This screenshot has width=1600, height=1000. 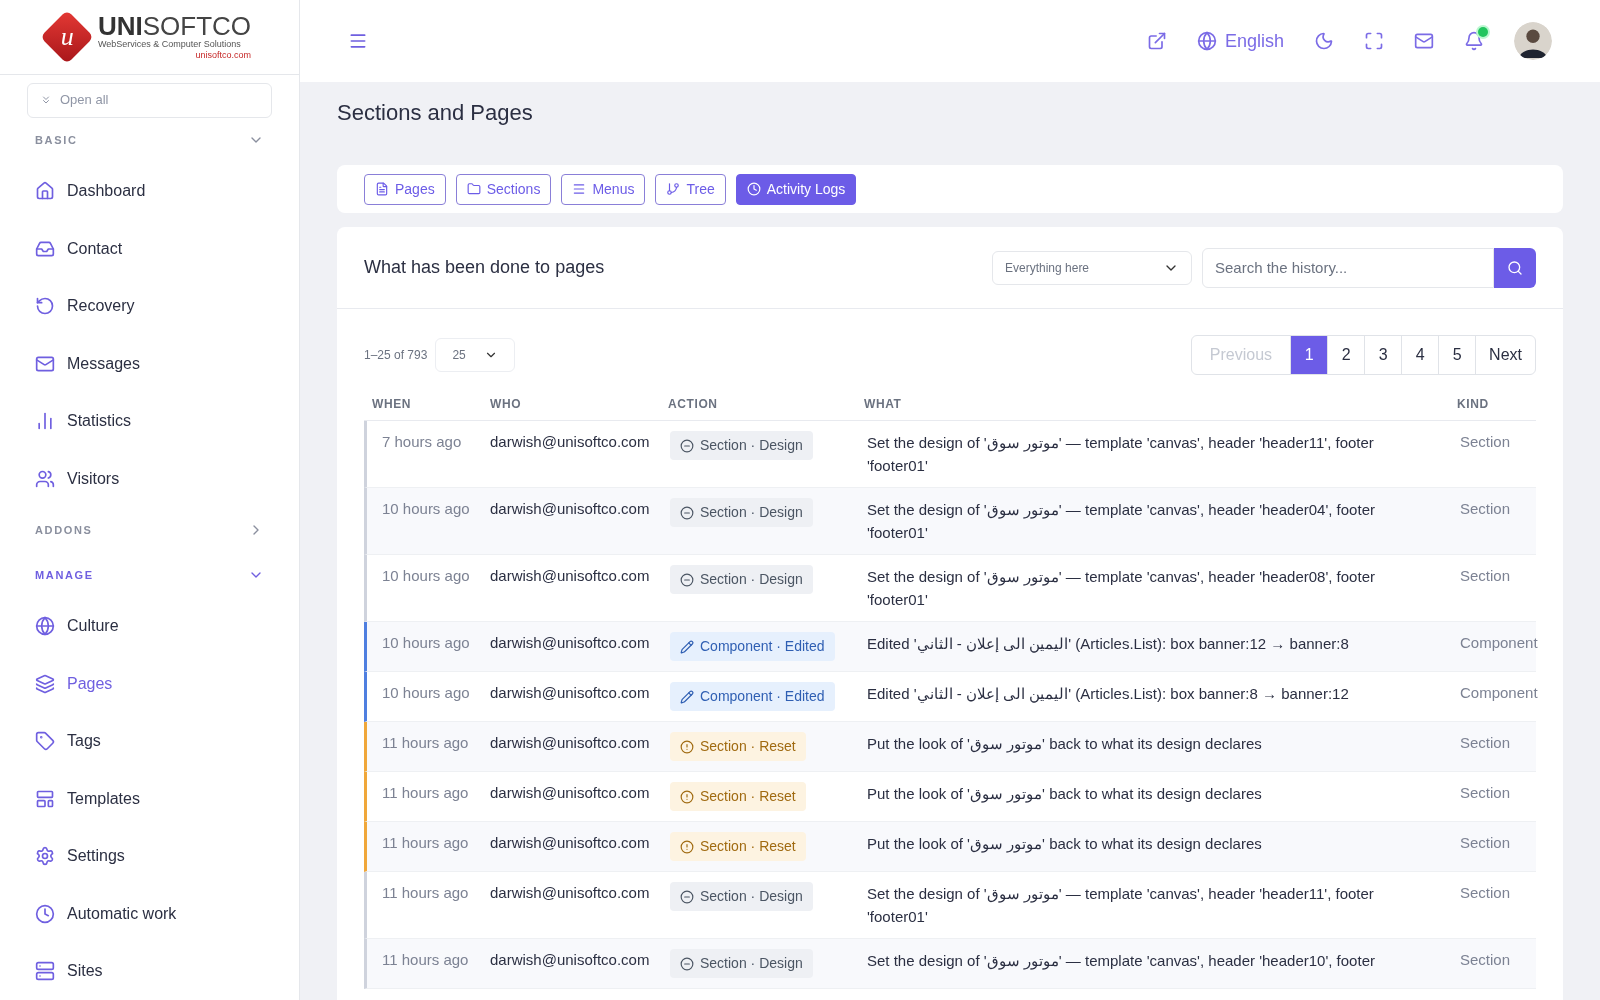 What do you see at coordinates (1121, 588) in the screenshot?
I see `description-cell-text: Set the design of 'موتور سوق' — template 'canvas', header 'header08', footer 'footer01'` at bounding box center [1121, 588].